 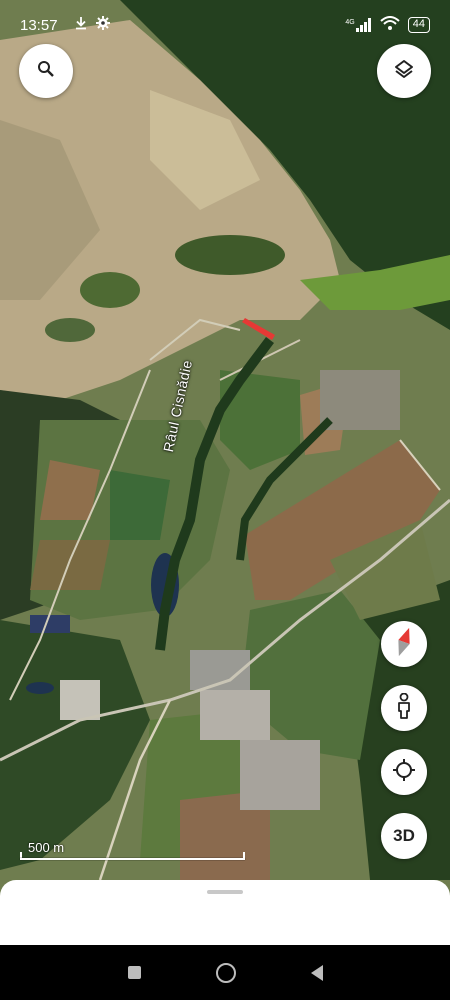 I want to click on back-button, so click(x=316, y=972).